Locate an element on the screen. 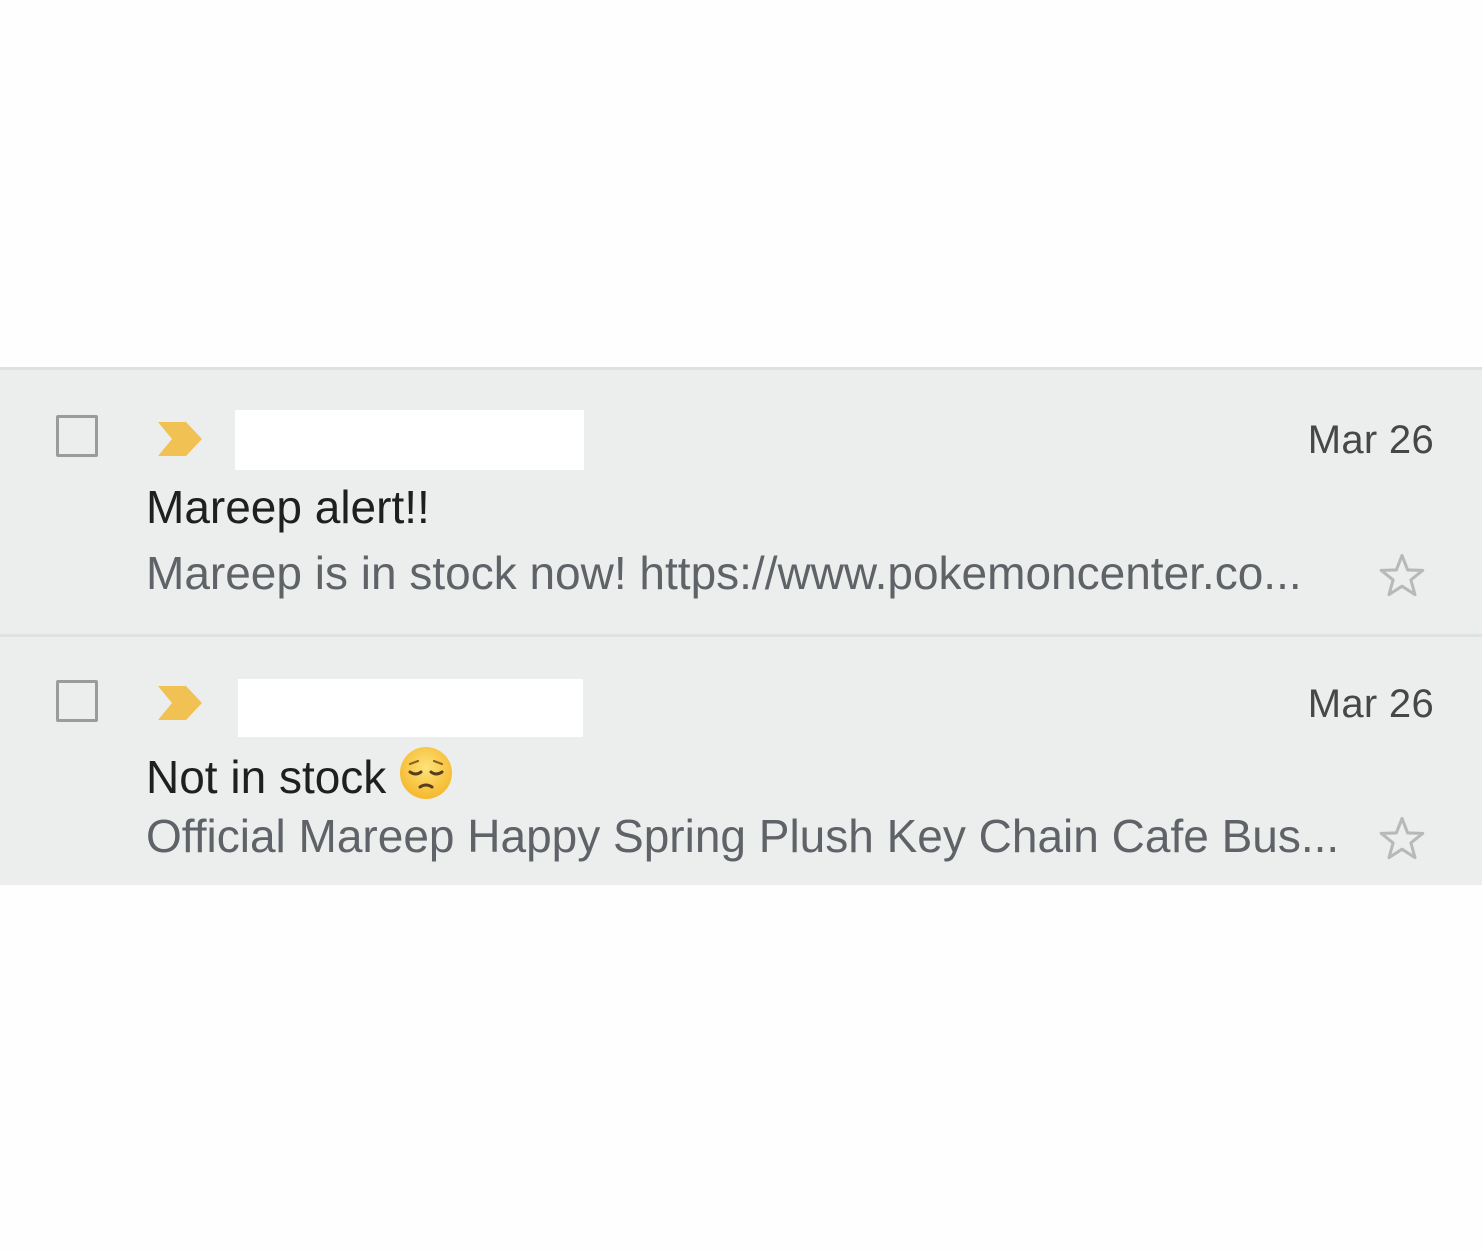  email-subject: Not in stock is located at coordinates (300, 774).